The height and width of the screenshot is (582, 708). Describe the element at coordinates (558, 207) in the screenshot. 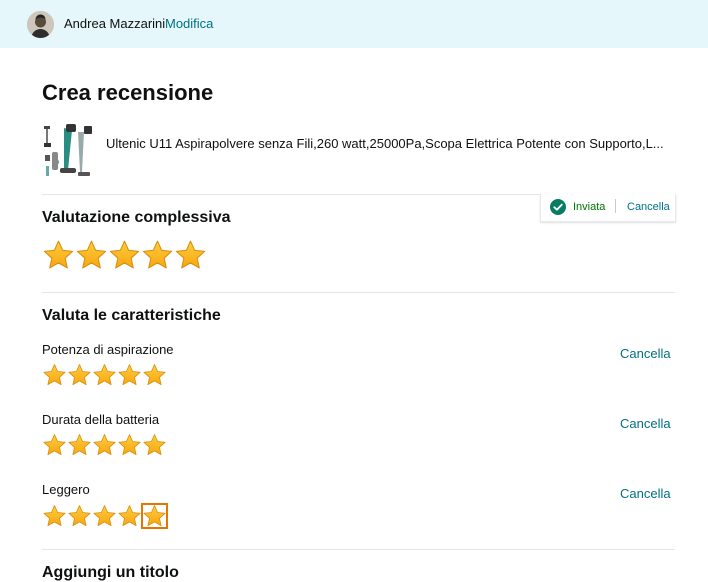

I see `check-circle-icon` at that location.